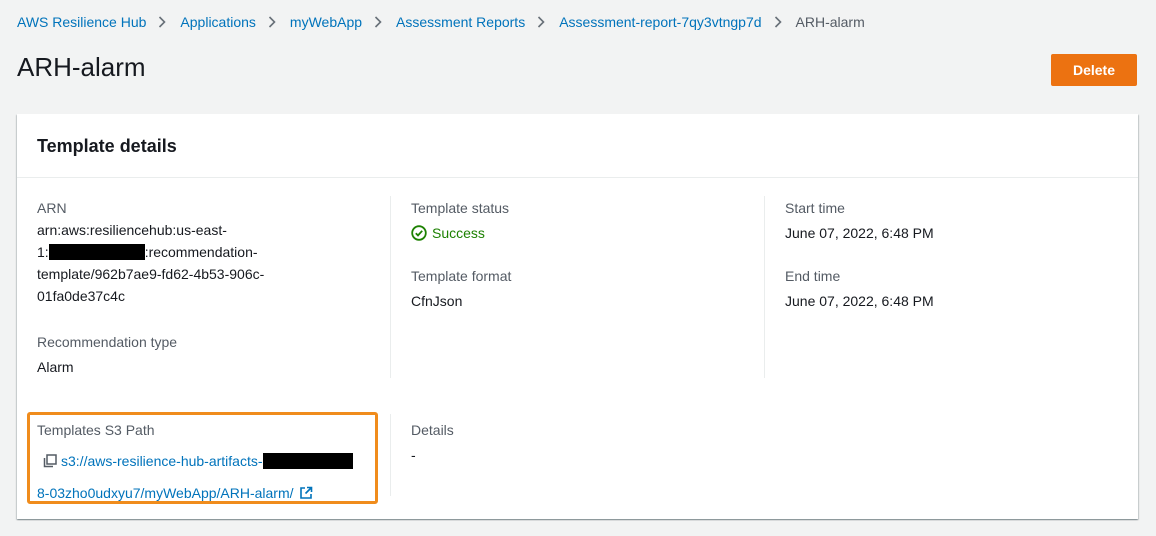  I want to click on arn-line-1: arn:aws:resiliencehub:us-east-, so click(132, 230).